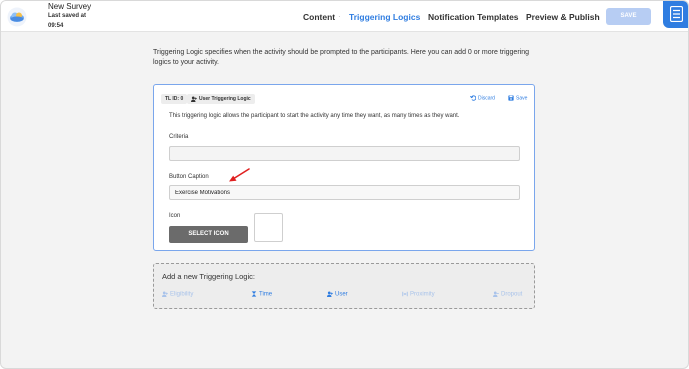 The width and height of the screenshot is (689, 369). Describe the element at coordinates (344, 192) in the screenshot. I see `button-caption-input` at that location.